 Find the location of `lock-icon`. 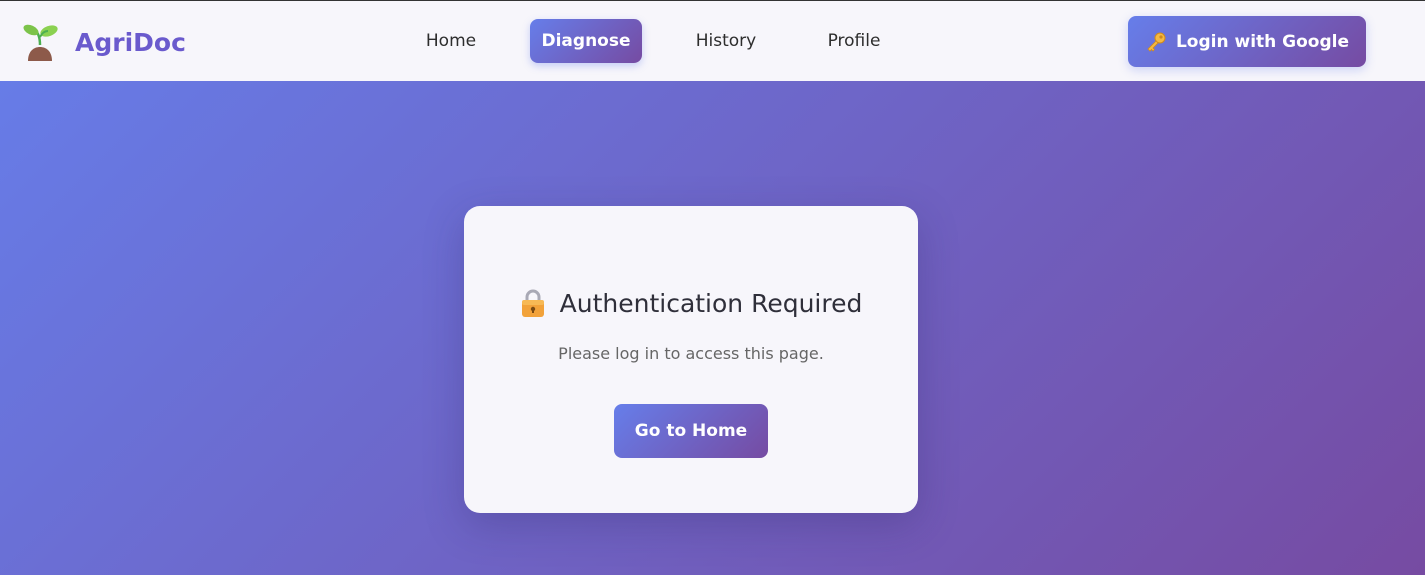

lock-icon is located at coordinates (532, 303).